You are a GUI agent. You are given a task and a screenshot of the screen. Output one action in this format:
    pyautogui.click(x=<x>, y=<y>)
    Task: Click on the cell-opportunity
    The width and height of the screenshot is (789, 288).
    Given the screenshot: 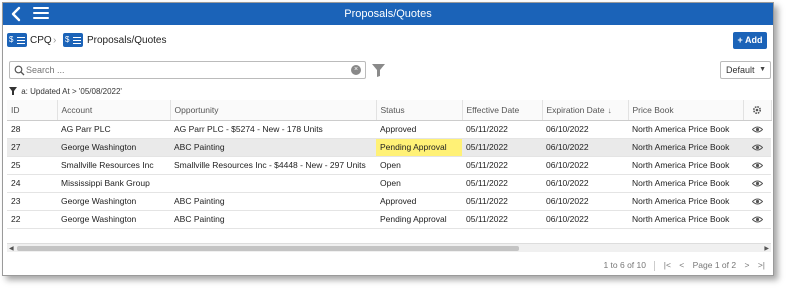 What is the action you would take?
    pyautogui.click(x=273, y=183)
    